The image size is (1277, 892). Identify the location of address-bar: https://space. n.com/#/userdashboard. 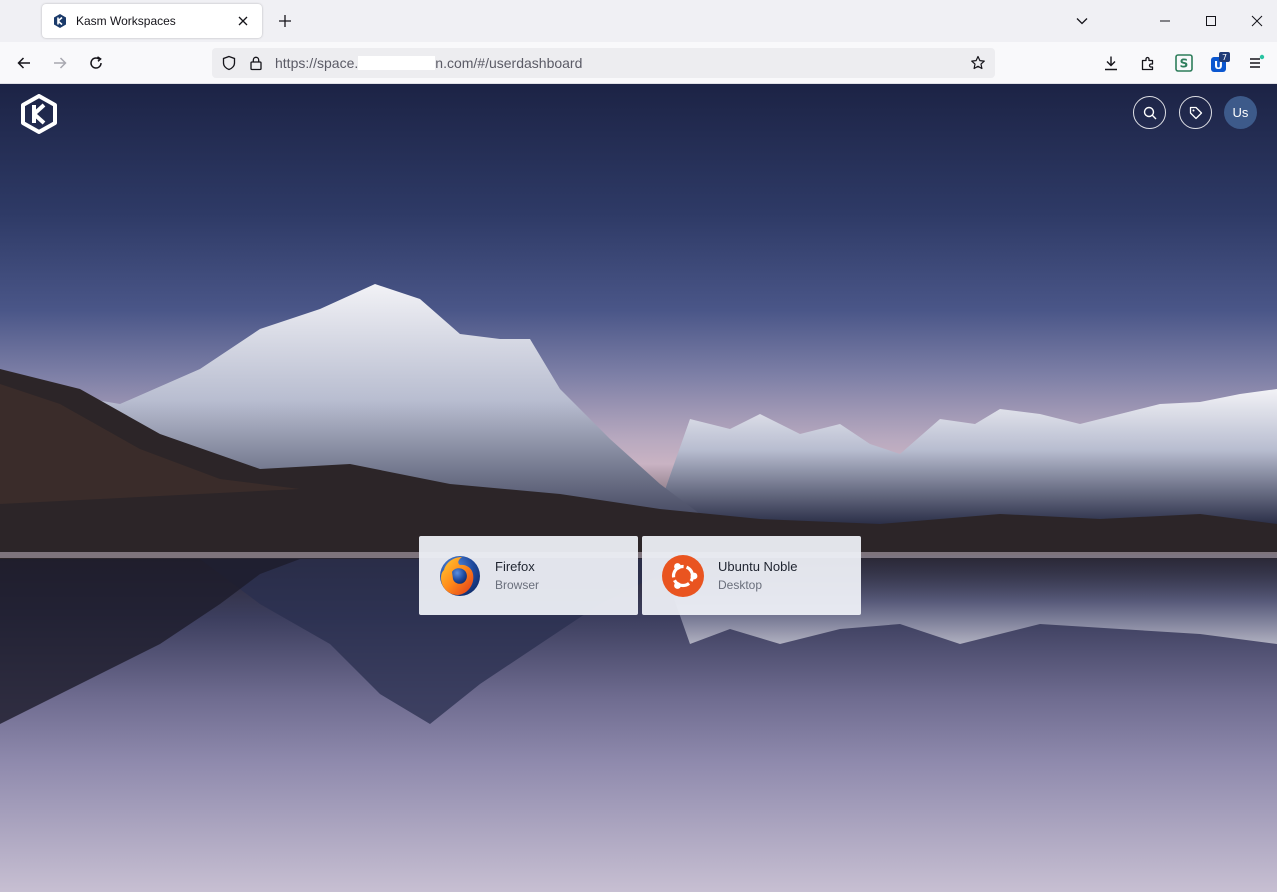
(603, 63).